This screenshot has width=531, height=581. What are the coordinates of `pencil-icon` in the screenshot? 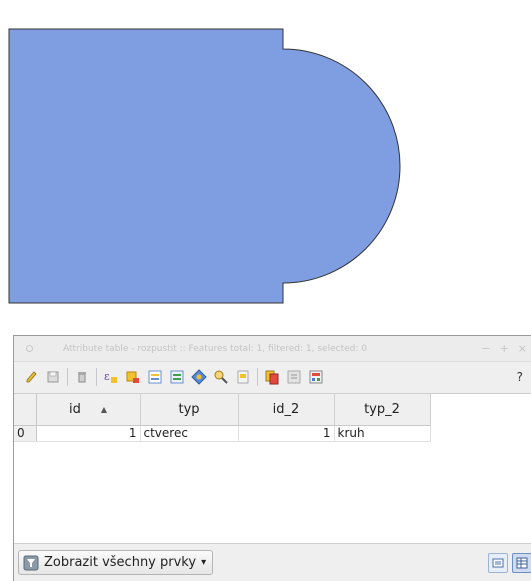 It's located at (31, 377).